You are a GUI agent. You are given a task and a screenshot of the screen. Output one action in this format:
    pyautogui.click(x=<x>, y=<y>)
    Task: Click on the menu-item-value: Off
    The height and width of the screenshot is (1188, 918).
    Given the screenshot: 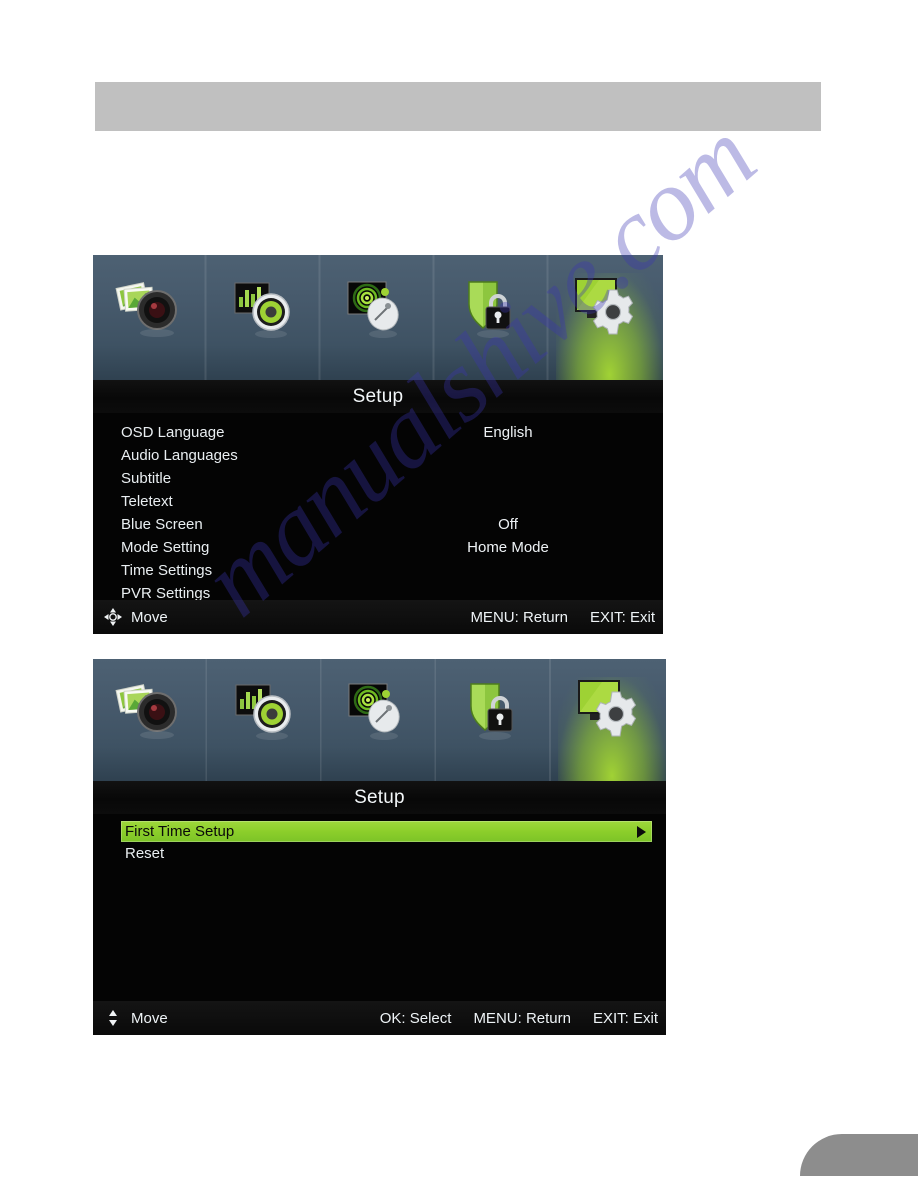 What is the action you would take?
    pyautogui.click(x=508, y=524)
    